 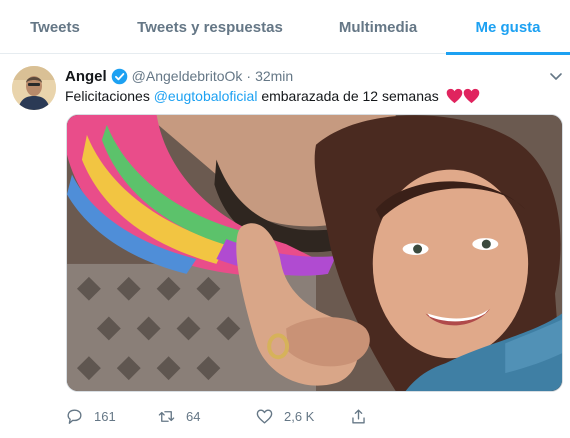 I want to click on tweet-header: Angel @AngeldebritoOk · 32min, so click(x=179, y=76).